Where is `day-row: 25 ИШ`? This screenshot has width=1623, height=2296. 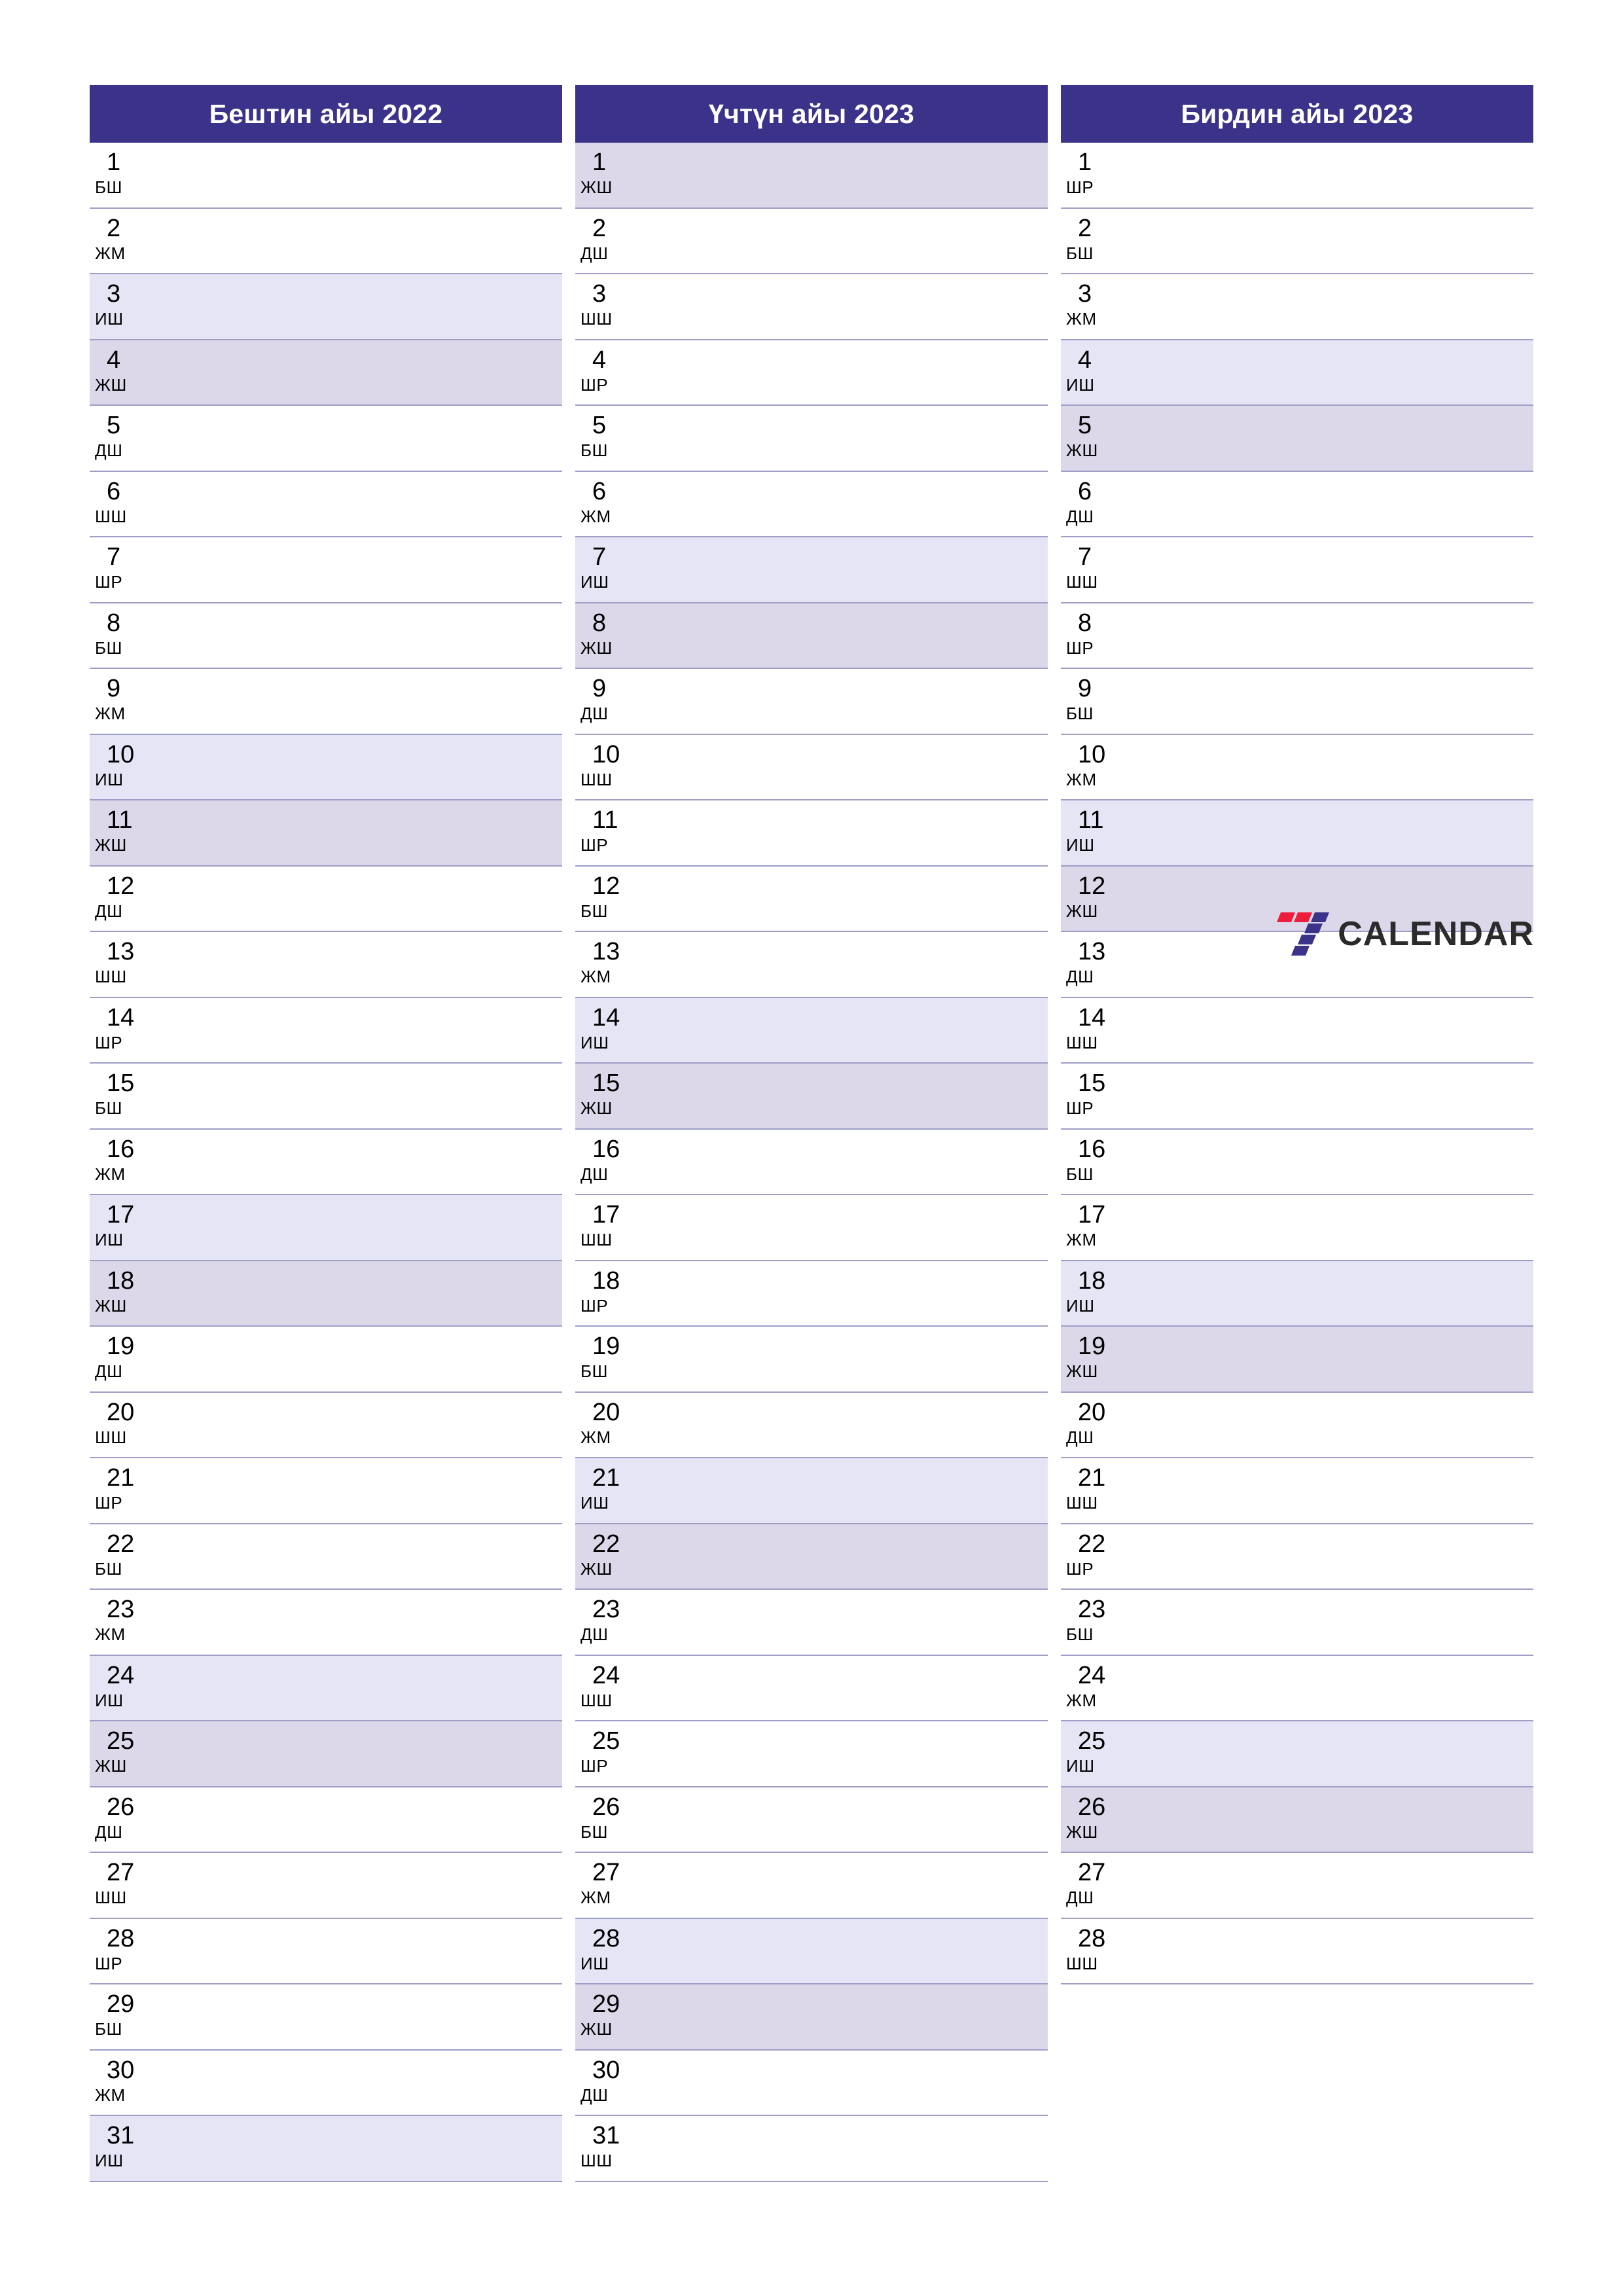
day-row: 25 ИШ is located at coordinates (1297, 1754).